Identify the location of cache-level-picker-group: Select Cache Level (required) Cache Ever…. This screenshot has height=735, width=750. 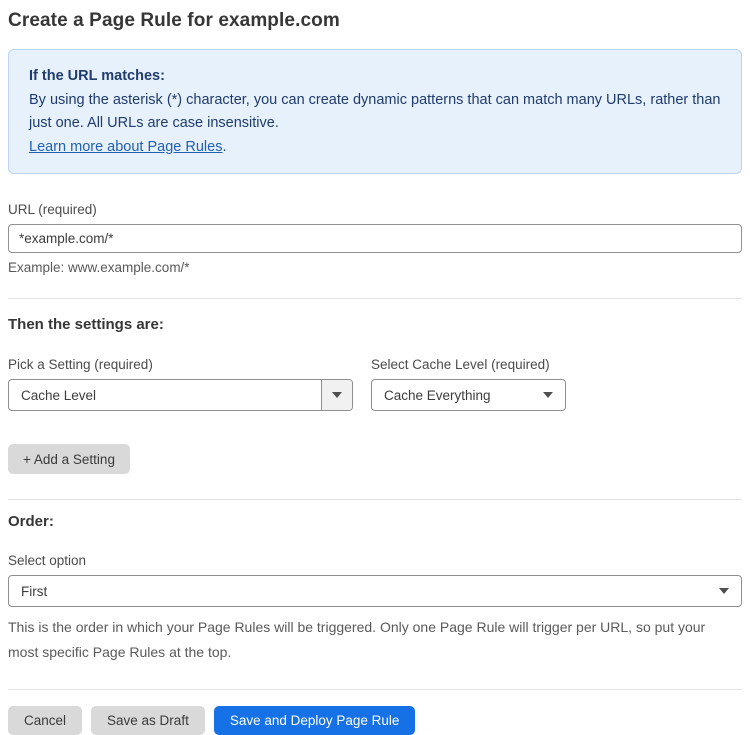
(468, 384).